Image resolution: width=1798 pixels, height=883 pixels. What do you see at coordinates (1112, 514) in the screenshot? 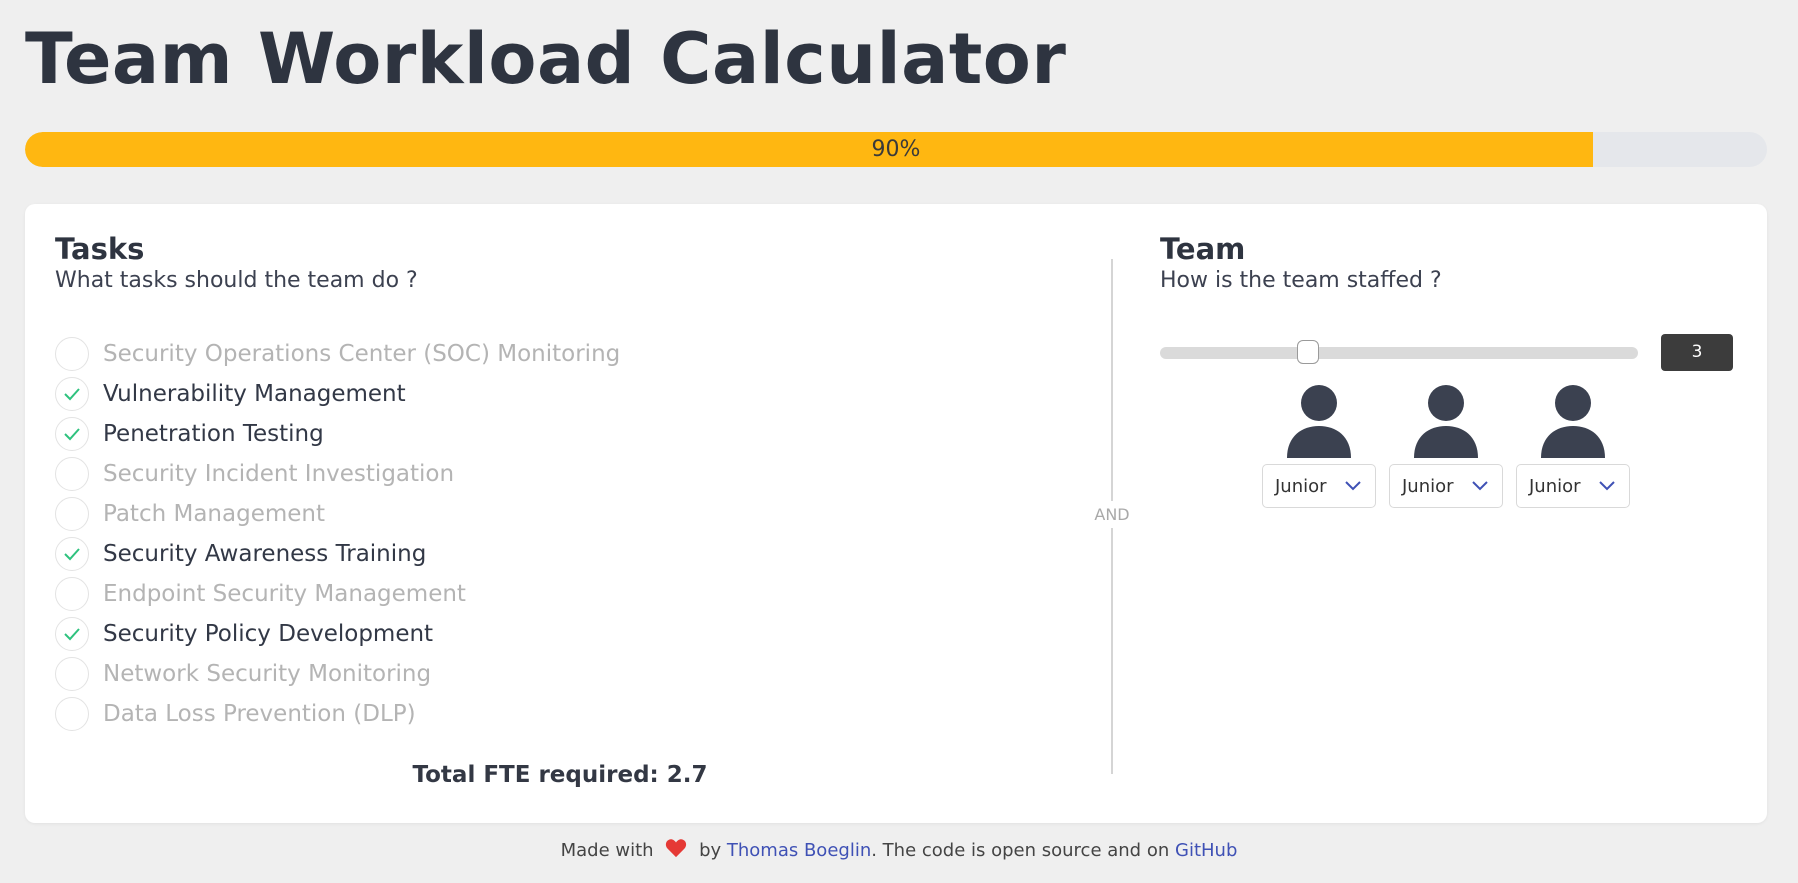
I see `and-label: AND` at bounding box center [1112, 514].